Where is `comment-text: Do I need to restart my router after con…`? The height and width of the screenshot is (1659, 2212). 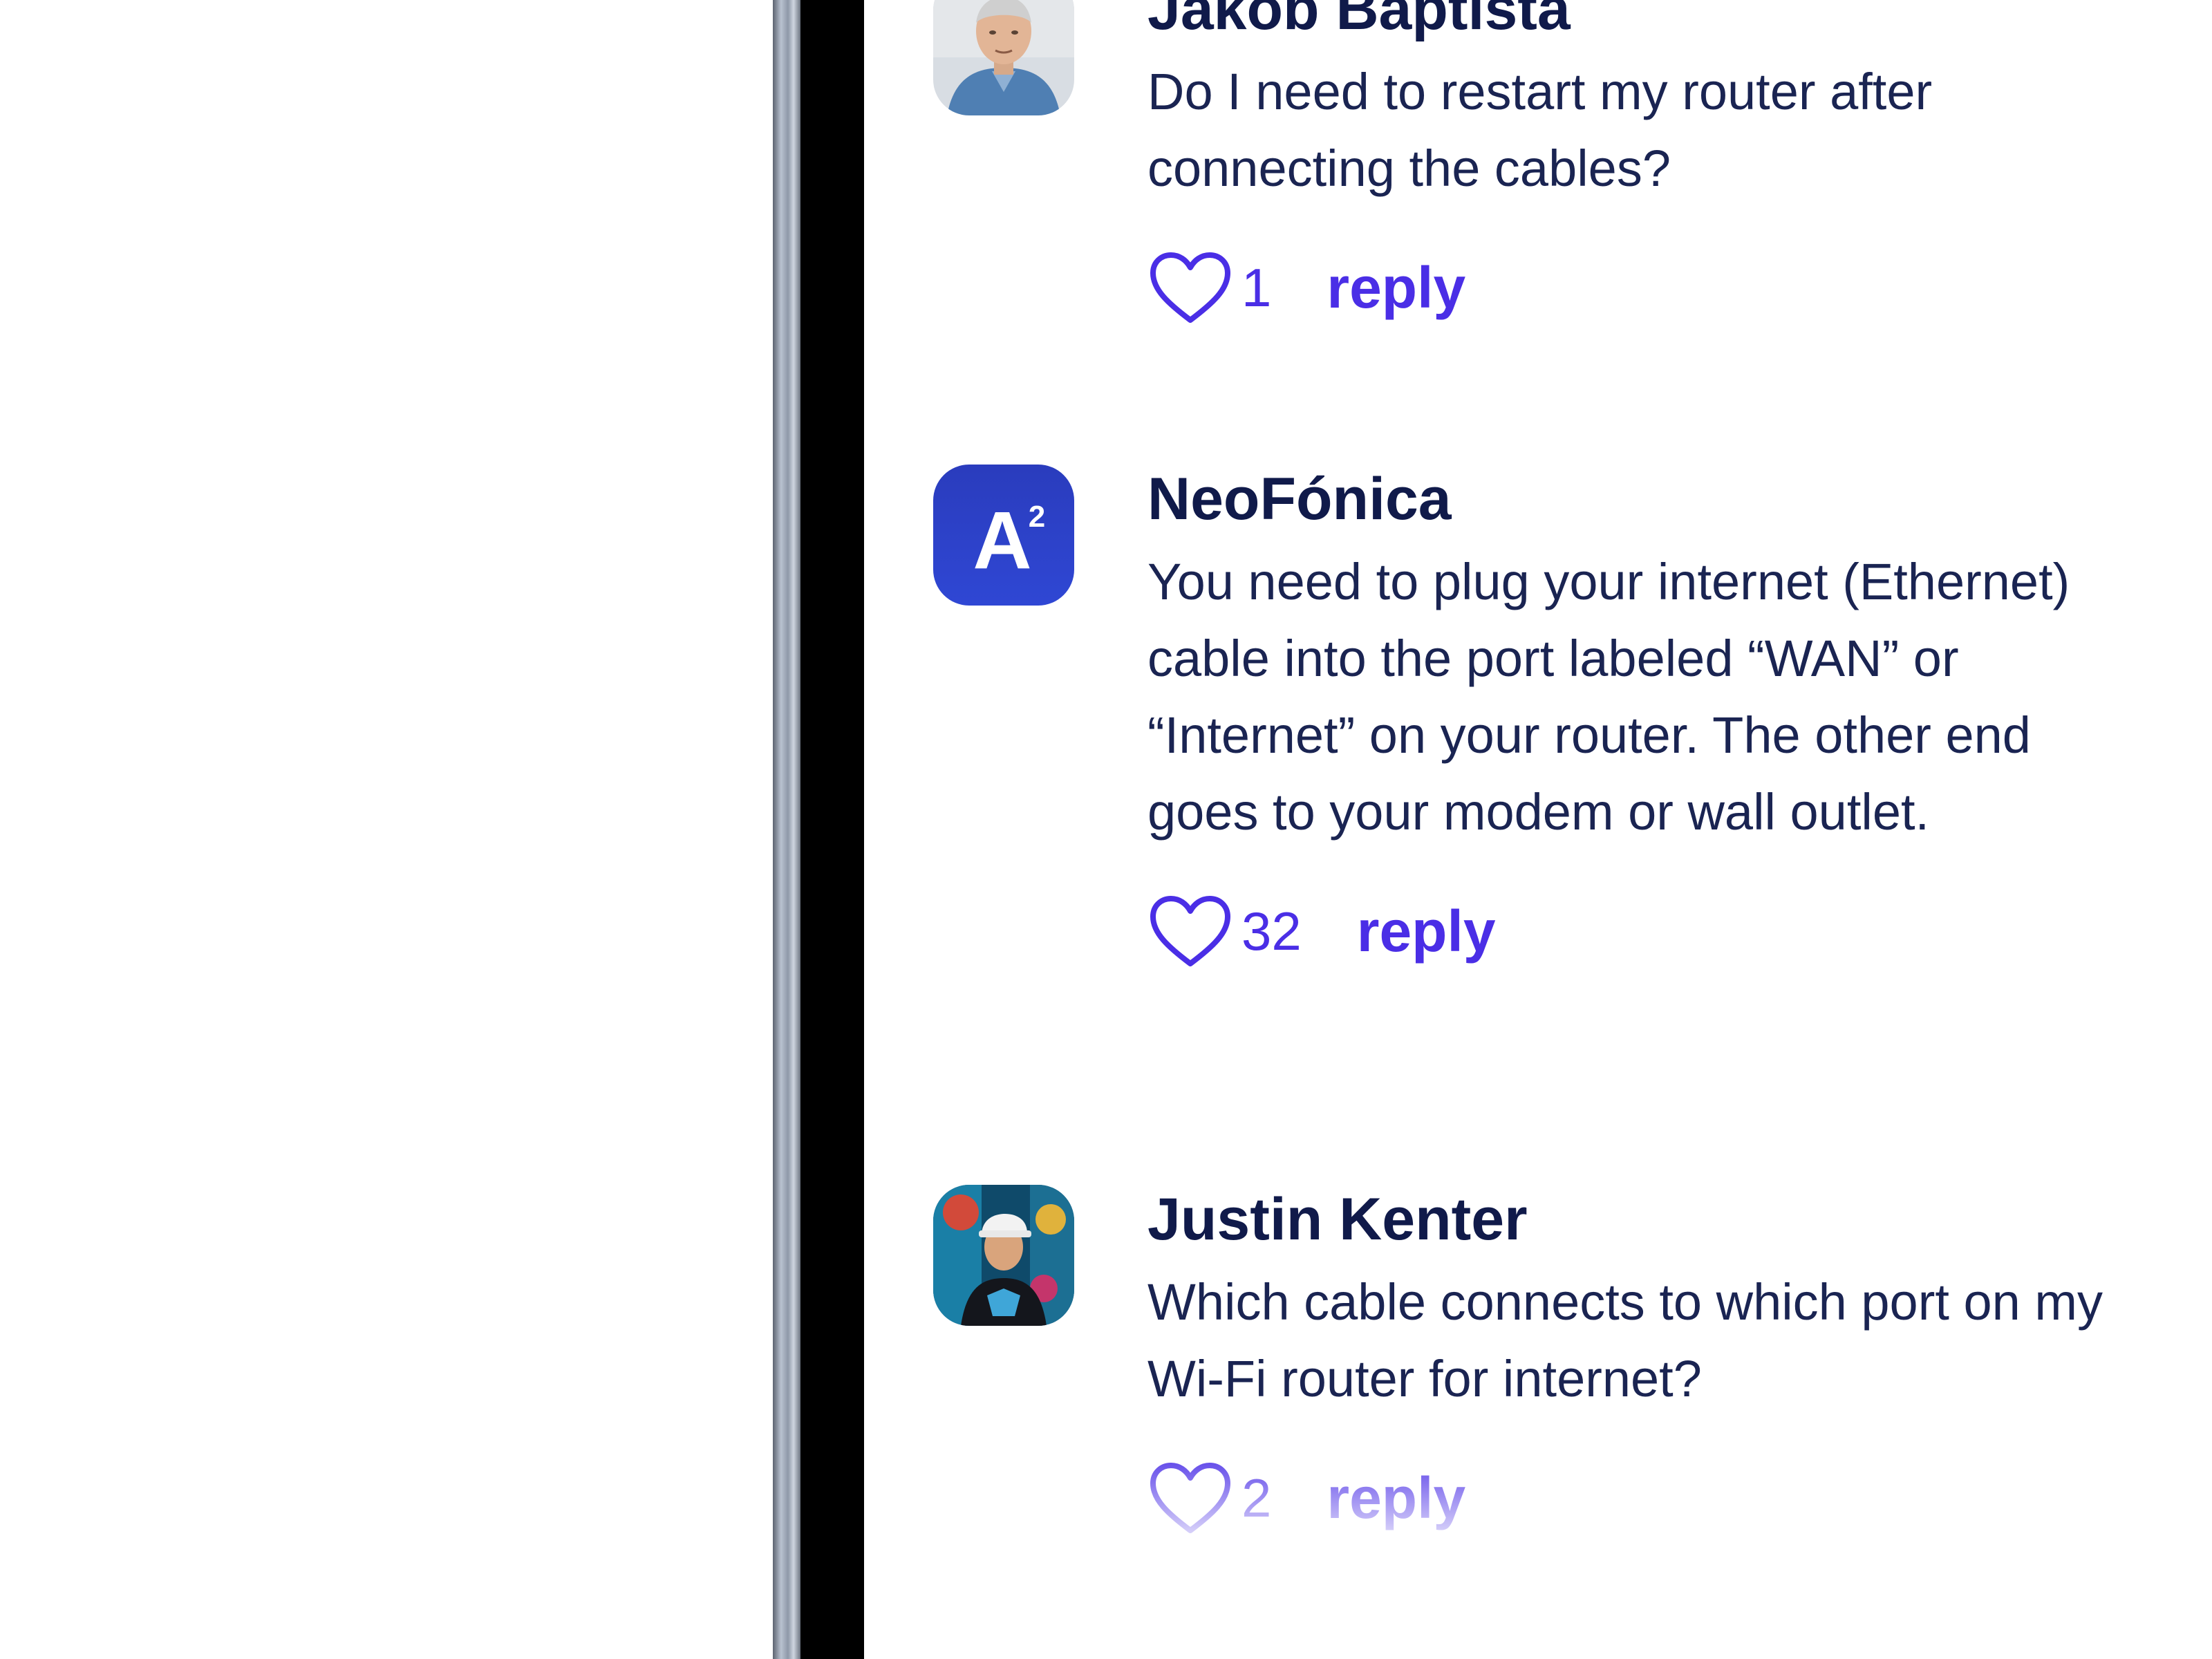 comment-text: Do I need to restart my router after con… is located at coordinates (1540, 130).